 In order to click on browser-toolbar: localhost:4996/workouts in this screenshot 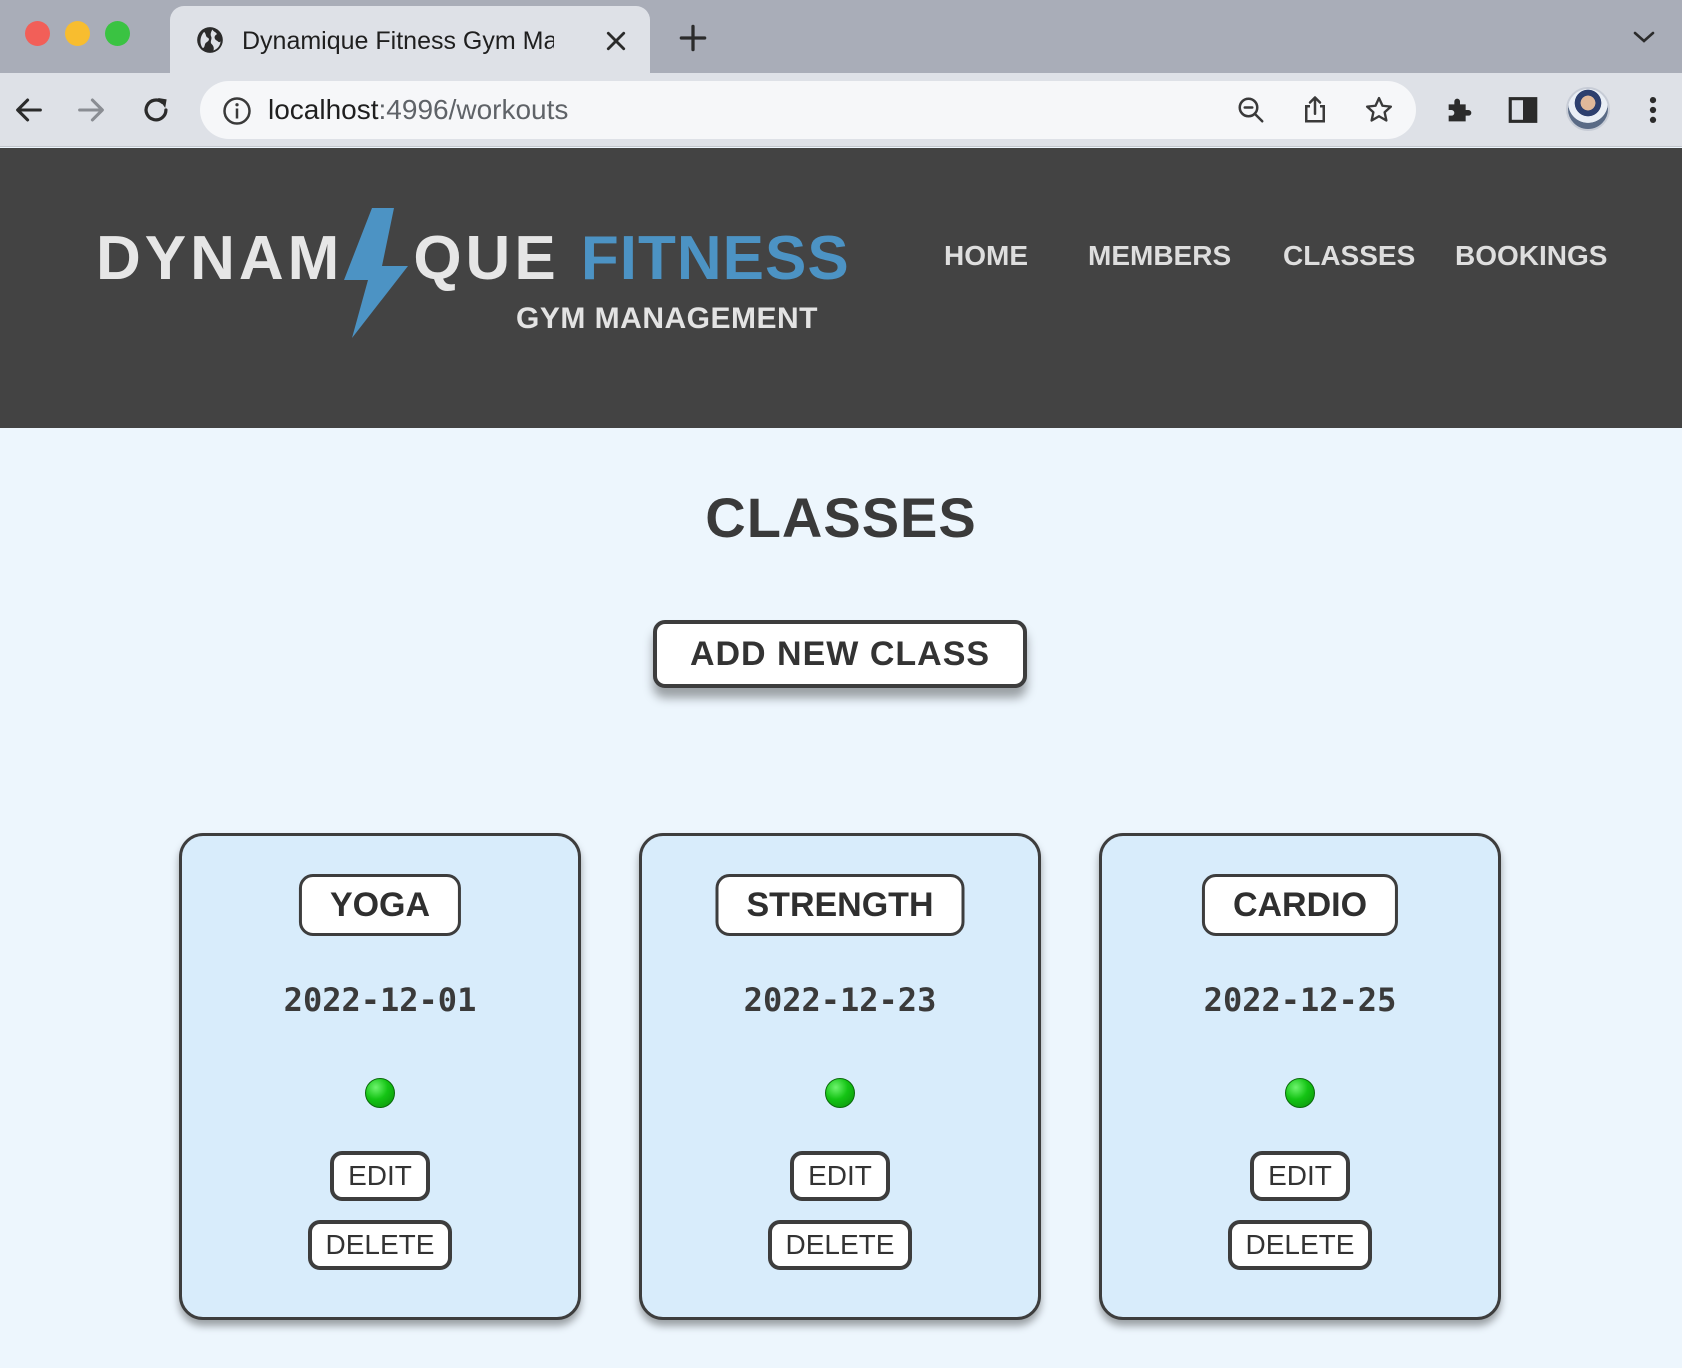, I will do `click(841, 110)`.